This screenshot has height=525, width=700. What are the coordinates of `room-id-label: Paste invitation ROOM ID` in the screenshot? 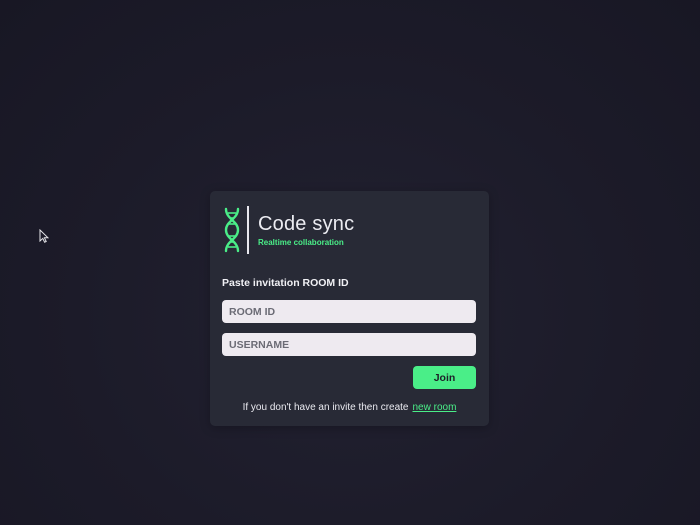 It's located at (285, 283).